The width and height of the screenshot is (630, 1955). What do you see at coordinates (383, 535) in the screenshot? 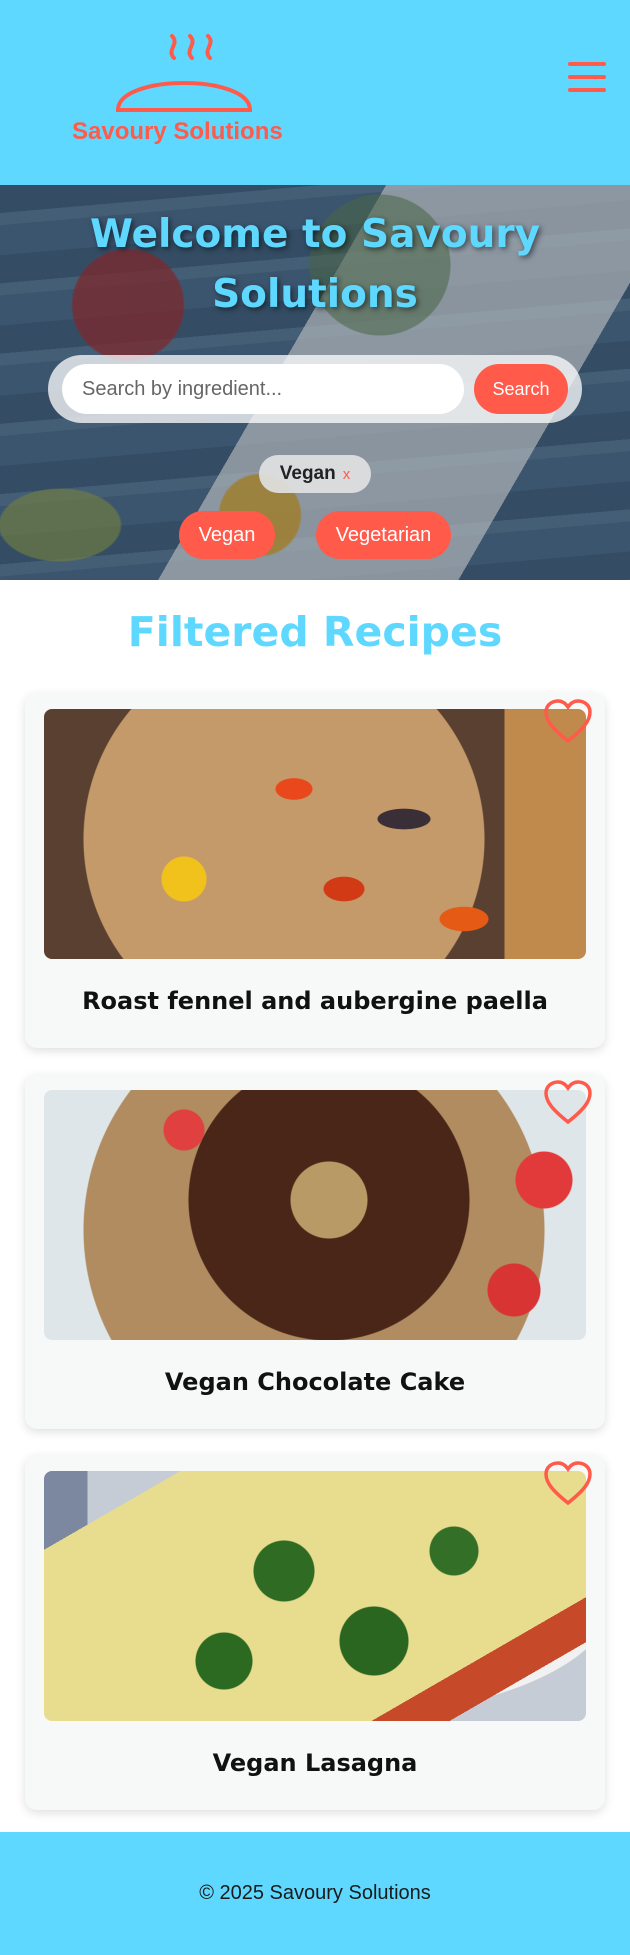
I see `filter-vegetarian-button: Vegetarian` at bounding box center [383, 535].